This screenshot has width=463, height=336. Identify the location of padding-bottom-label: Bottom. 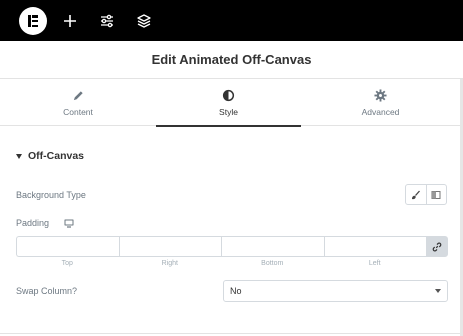
(272, 263).